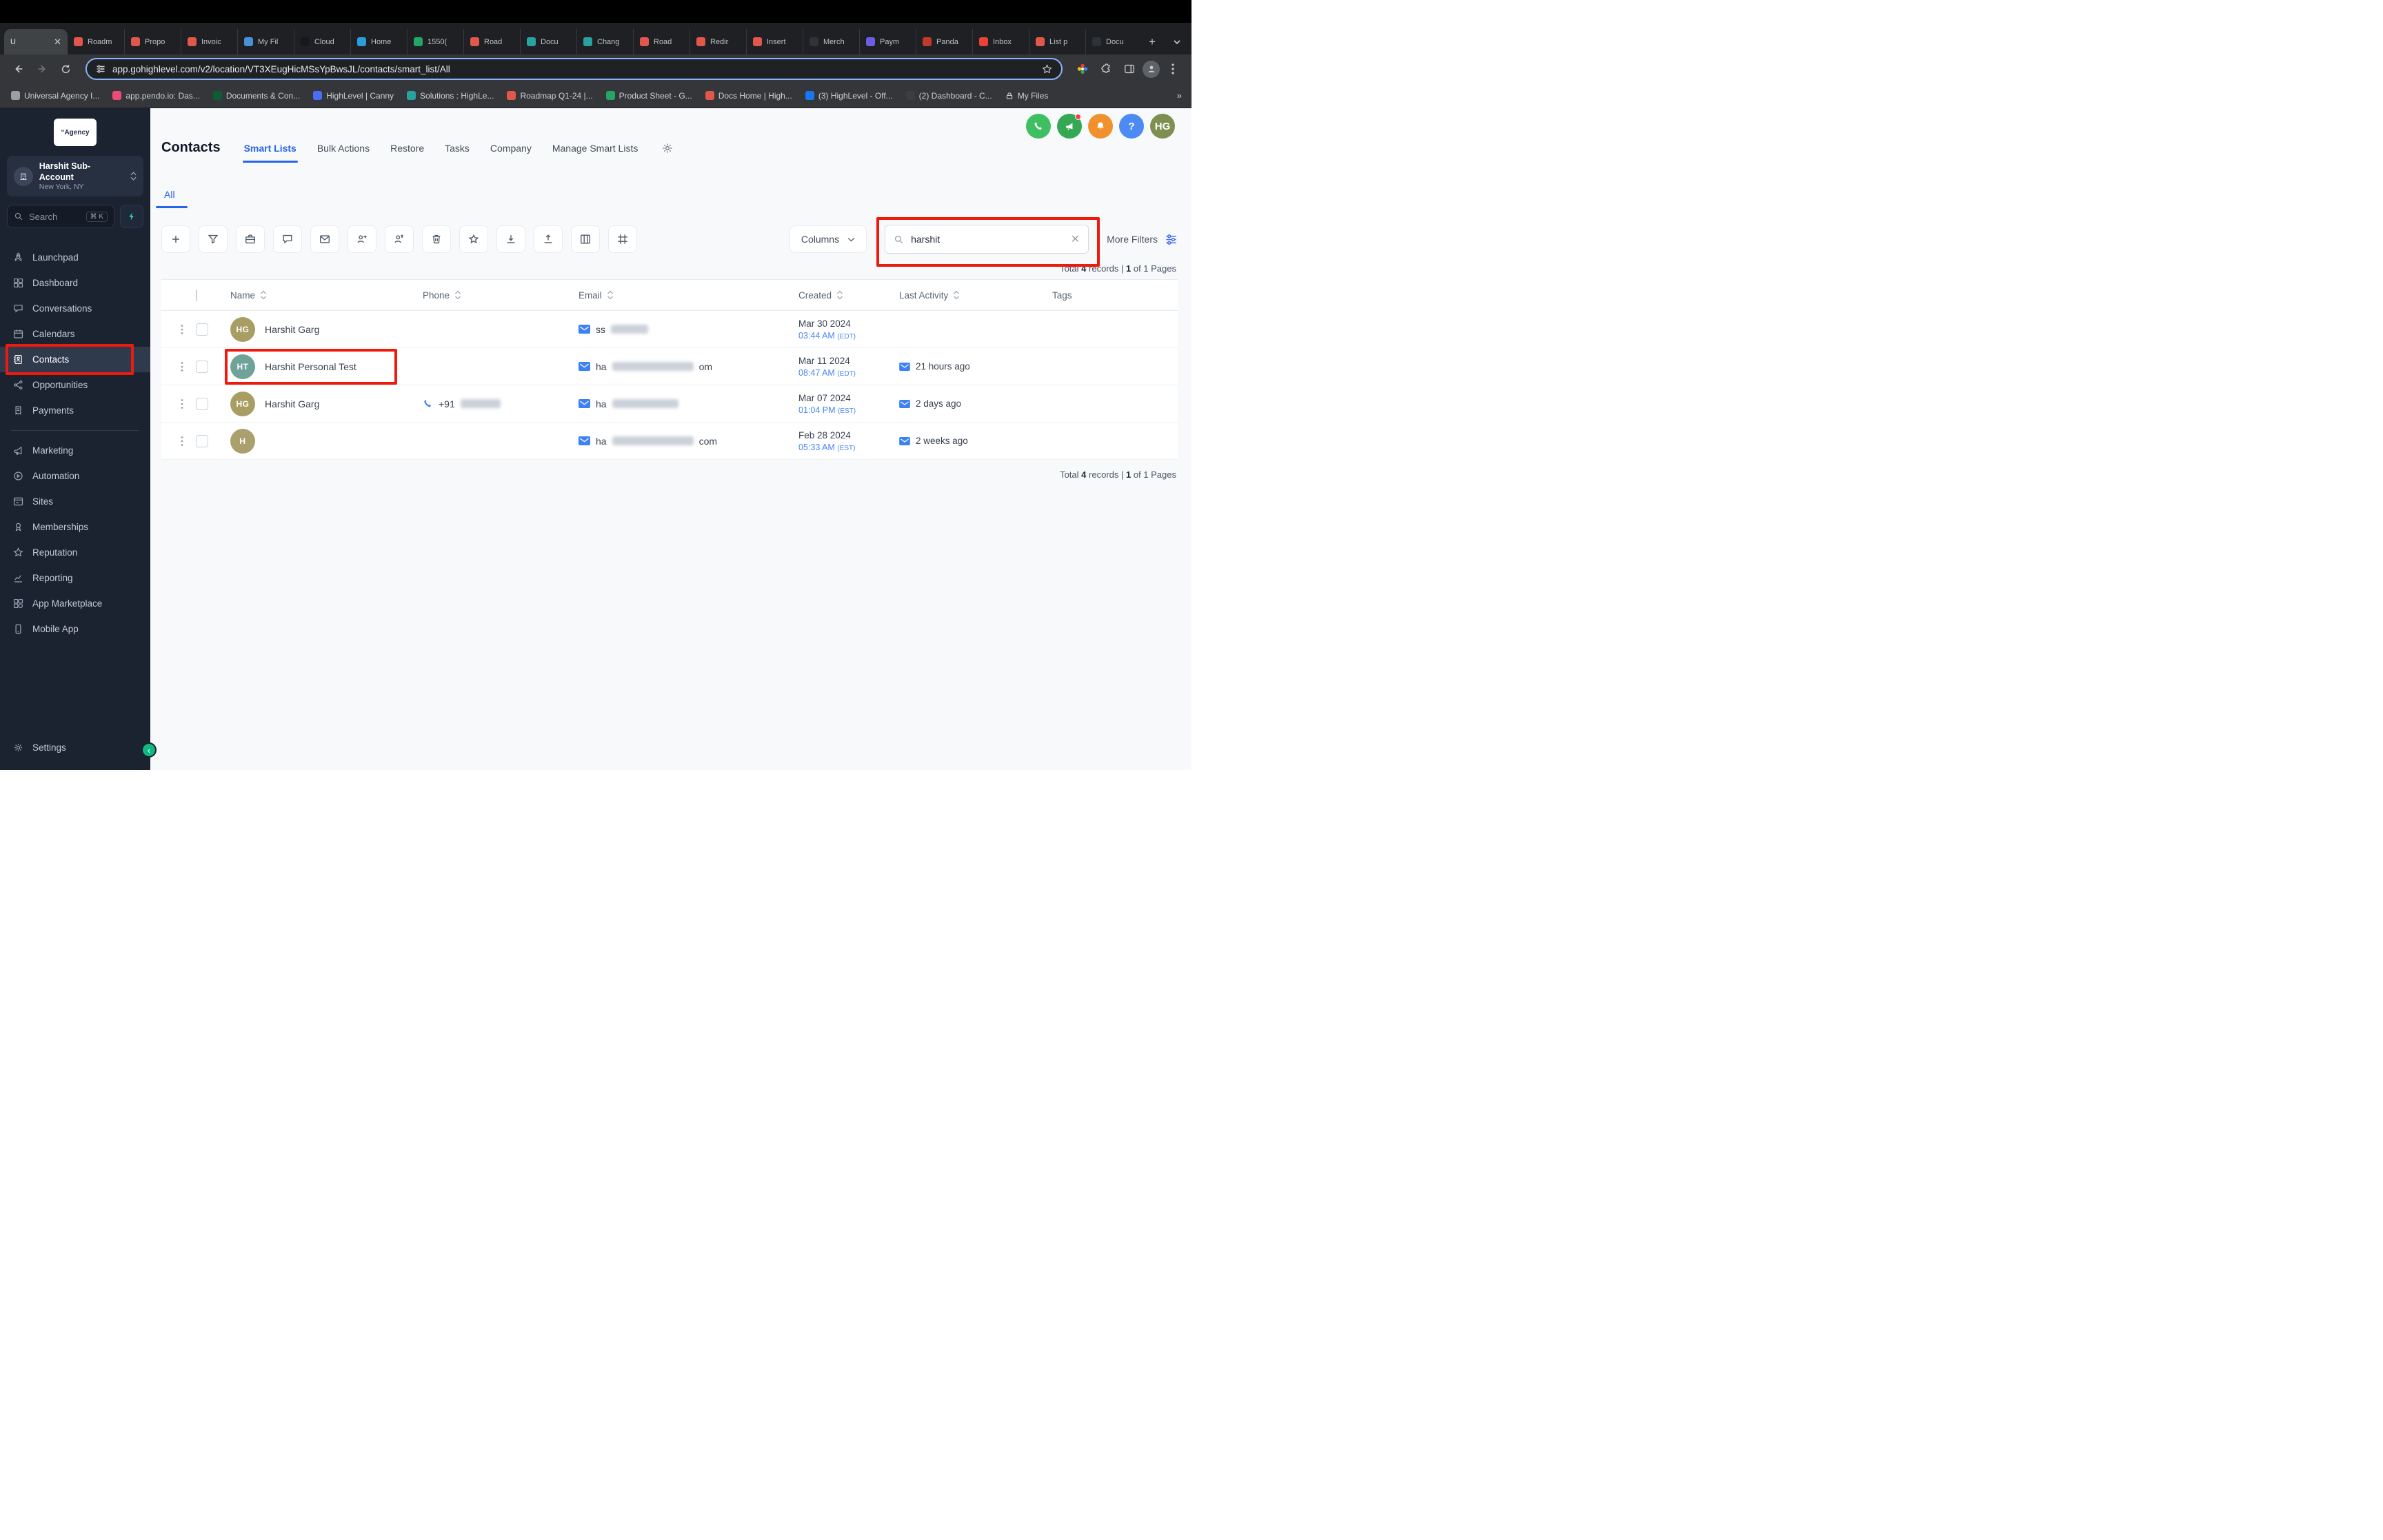 This screenshot has height=1540, width=2383. Describe the element at coordinates (510, 239) in the screenshot. I see `import-contacts-button` at that location.